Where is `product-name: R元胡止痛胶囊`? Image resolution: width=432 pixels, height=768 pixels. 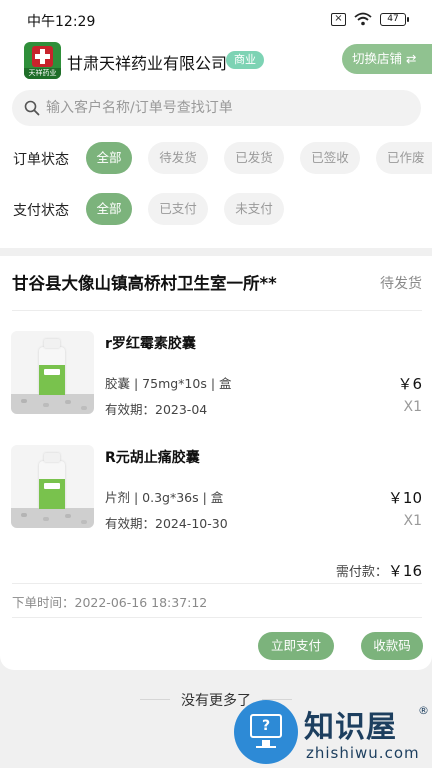 product-name: R元胡止痛胶囊 is located at coordinates (152, 458).